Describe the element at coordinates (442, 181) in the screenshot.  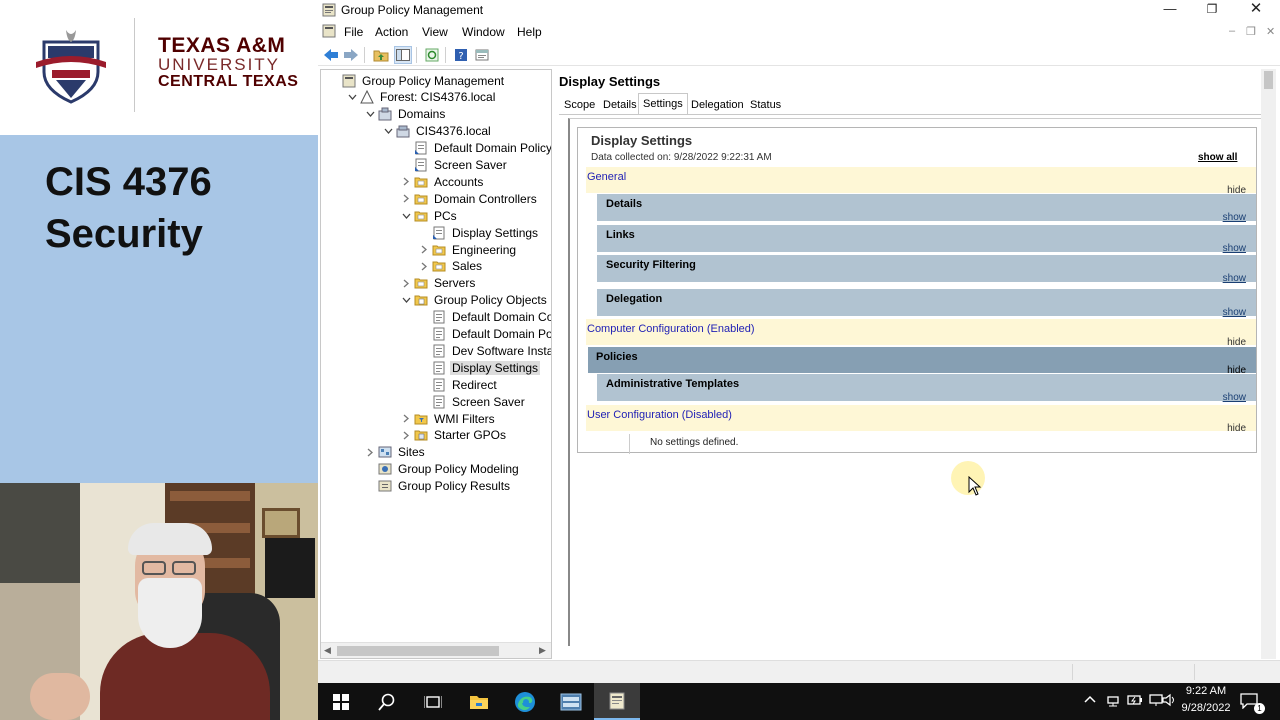
I see `tree-item-accounts: Accounts` at that location.